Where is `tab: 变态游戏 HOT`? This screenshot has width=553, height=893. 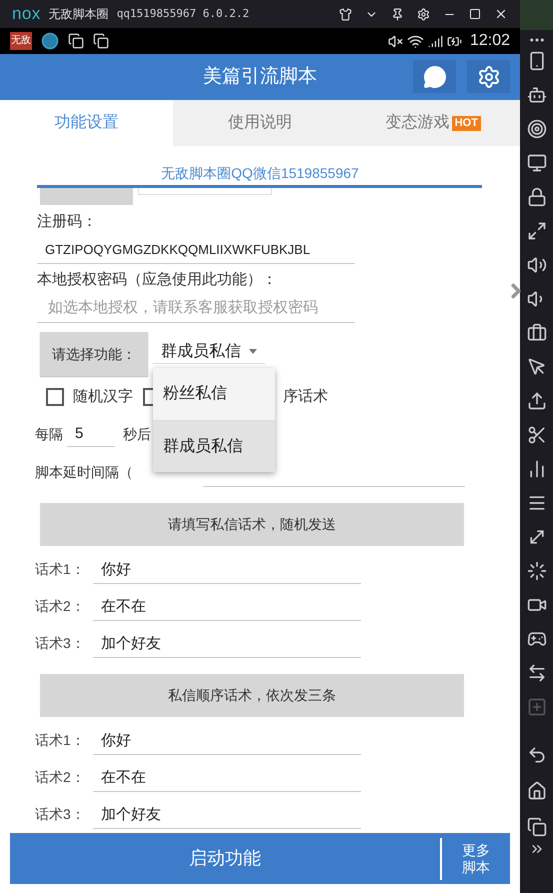 tab: 变态游戏 HOT is located at coordinates (433, 123).